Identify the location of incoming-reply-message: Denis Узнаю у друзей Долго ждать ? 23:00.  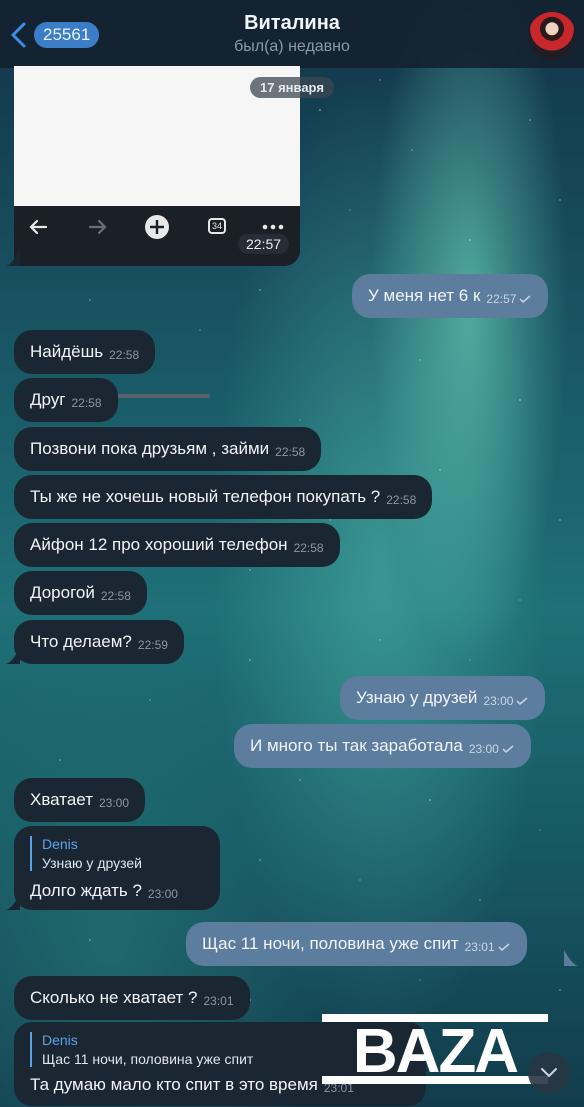
(117, 868).